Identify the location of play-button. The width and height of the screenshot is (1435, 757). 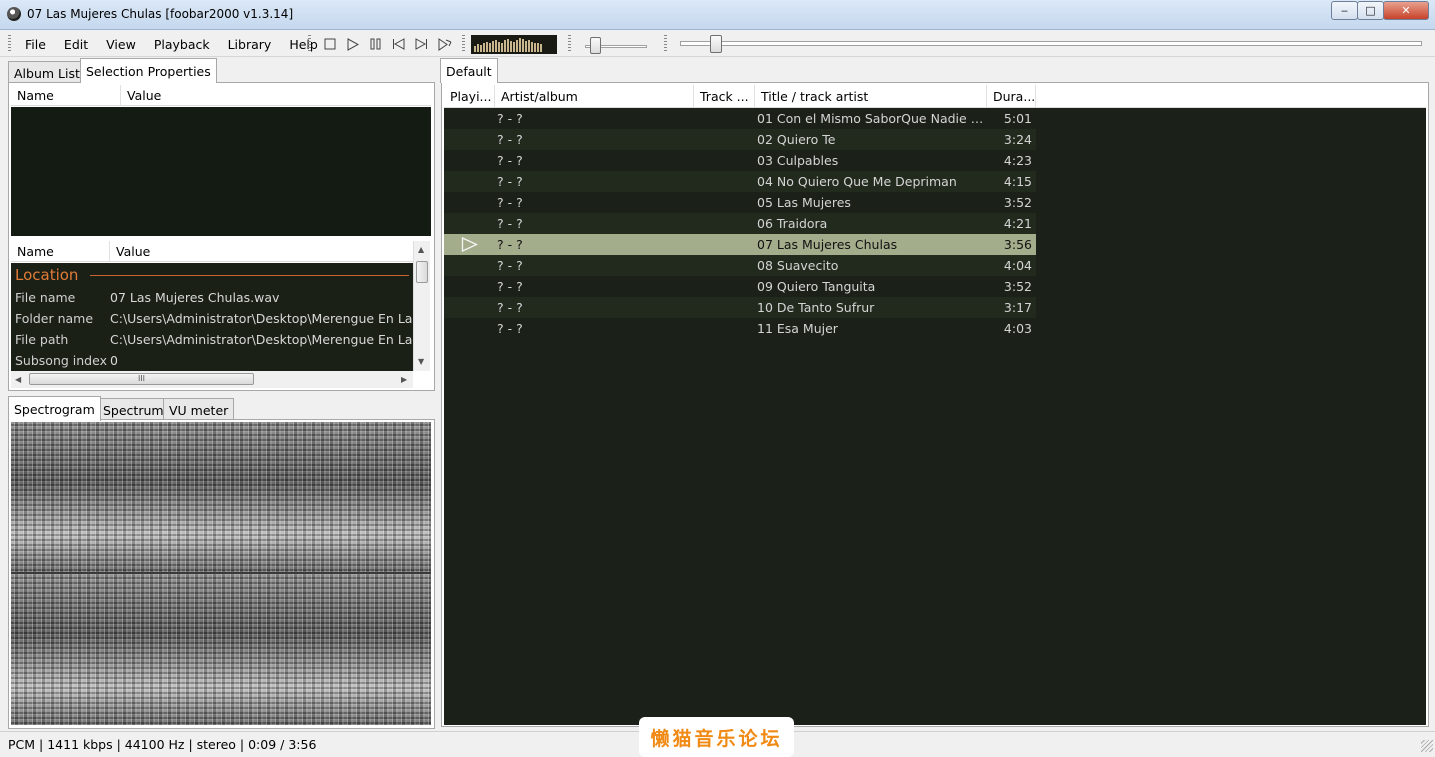
(352, 44).